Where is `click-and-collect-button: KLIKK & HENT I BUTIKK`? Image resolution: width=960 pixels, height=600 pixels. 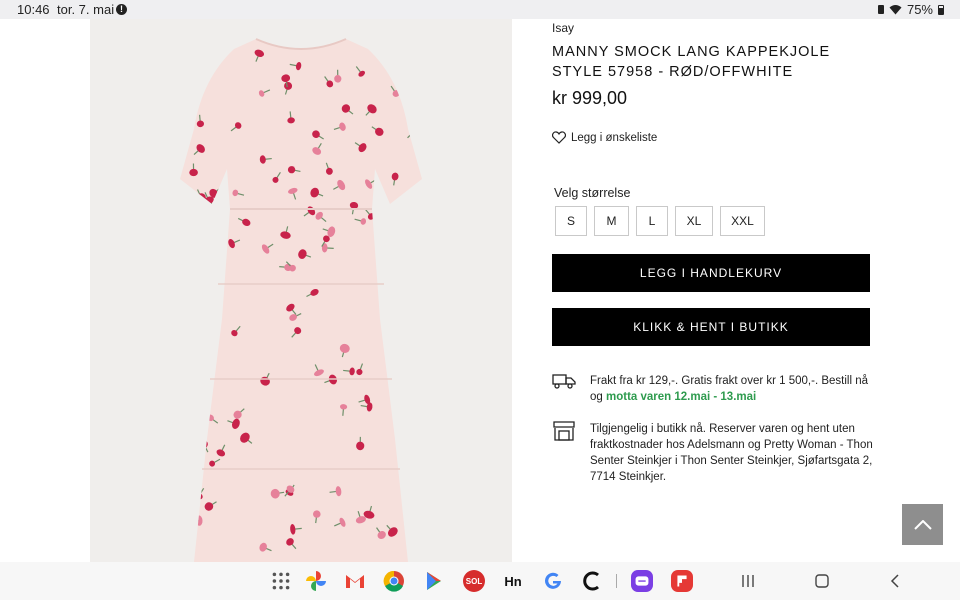
click-and-collect-button: KLIKK & HENT I BUTIKK is located at coordinates (711, 327).